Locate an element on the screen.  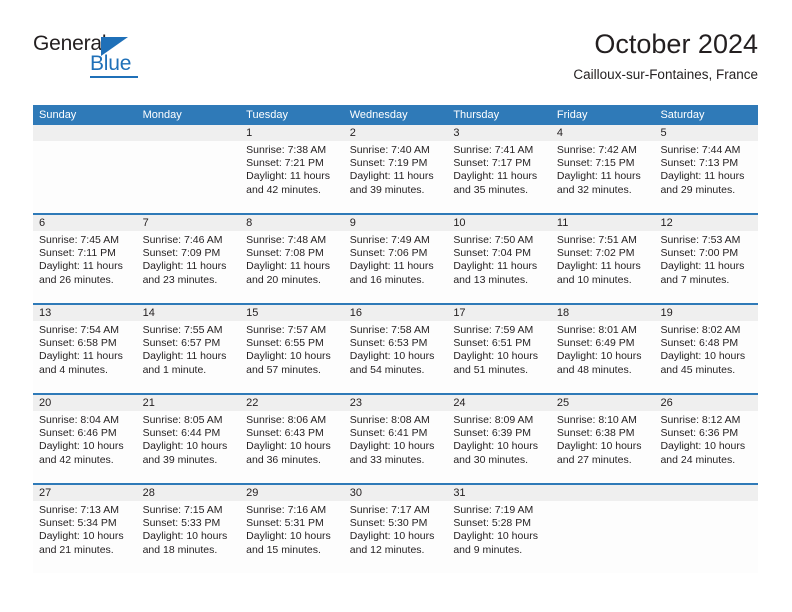
day-detail-line: Sunset: 6:55 PM is located at coordinates (285, 343).